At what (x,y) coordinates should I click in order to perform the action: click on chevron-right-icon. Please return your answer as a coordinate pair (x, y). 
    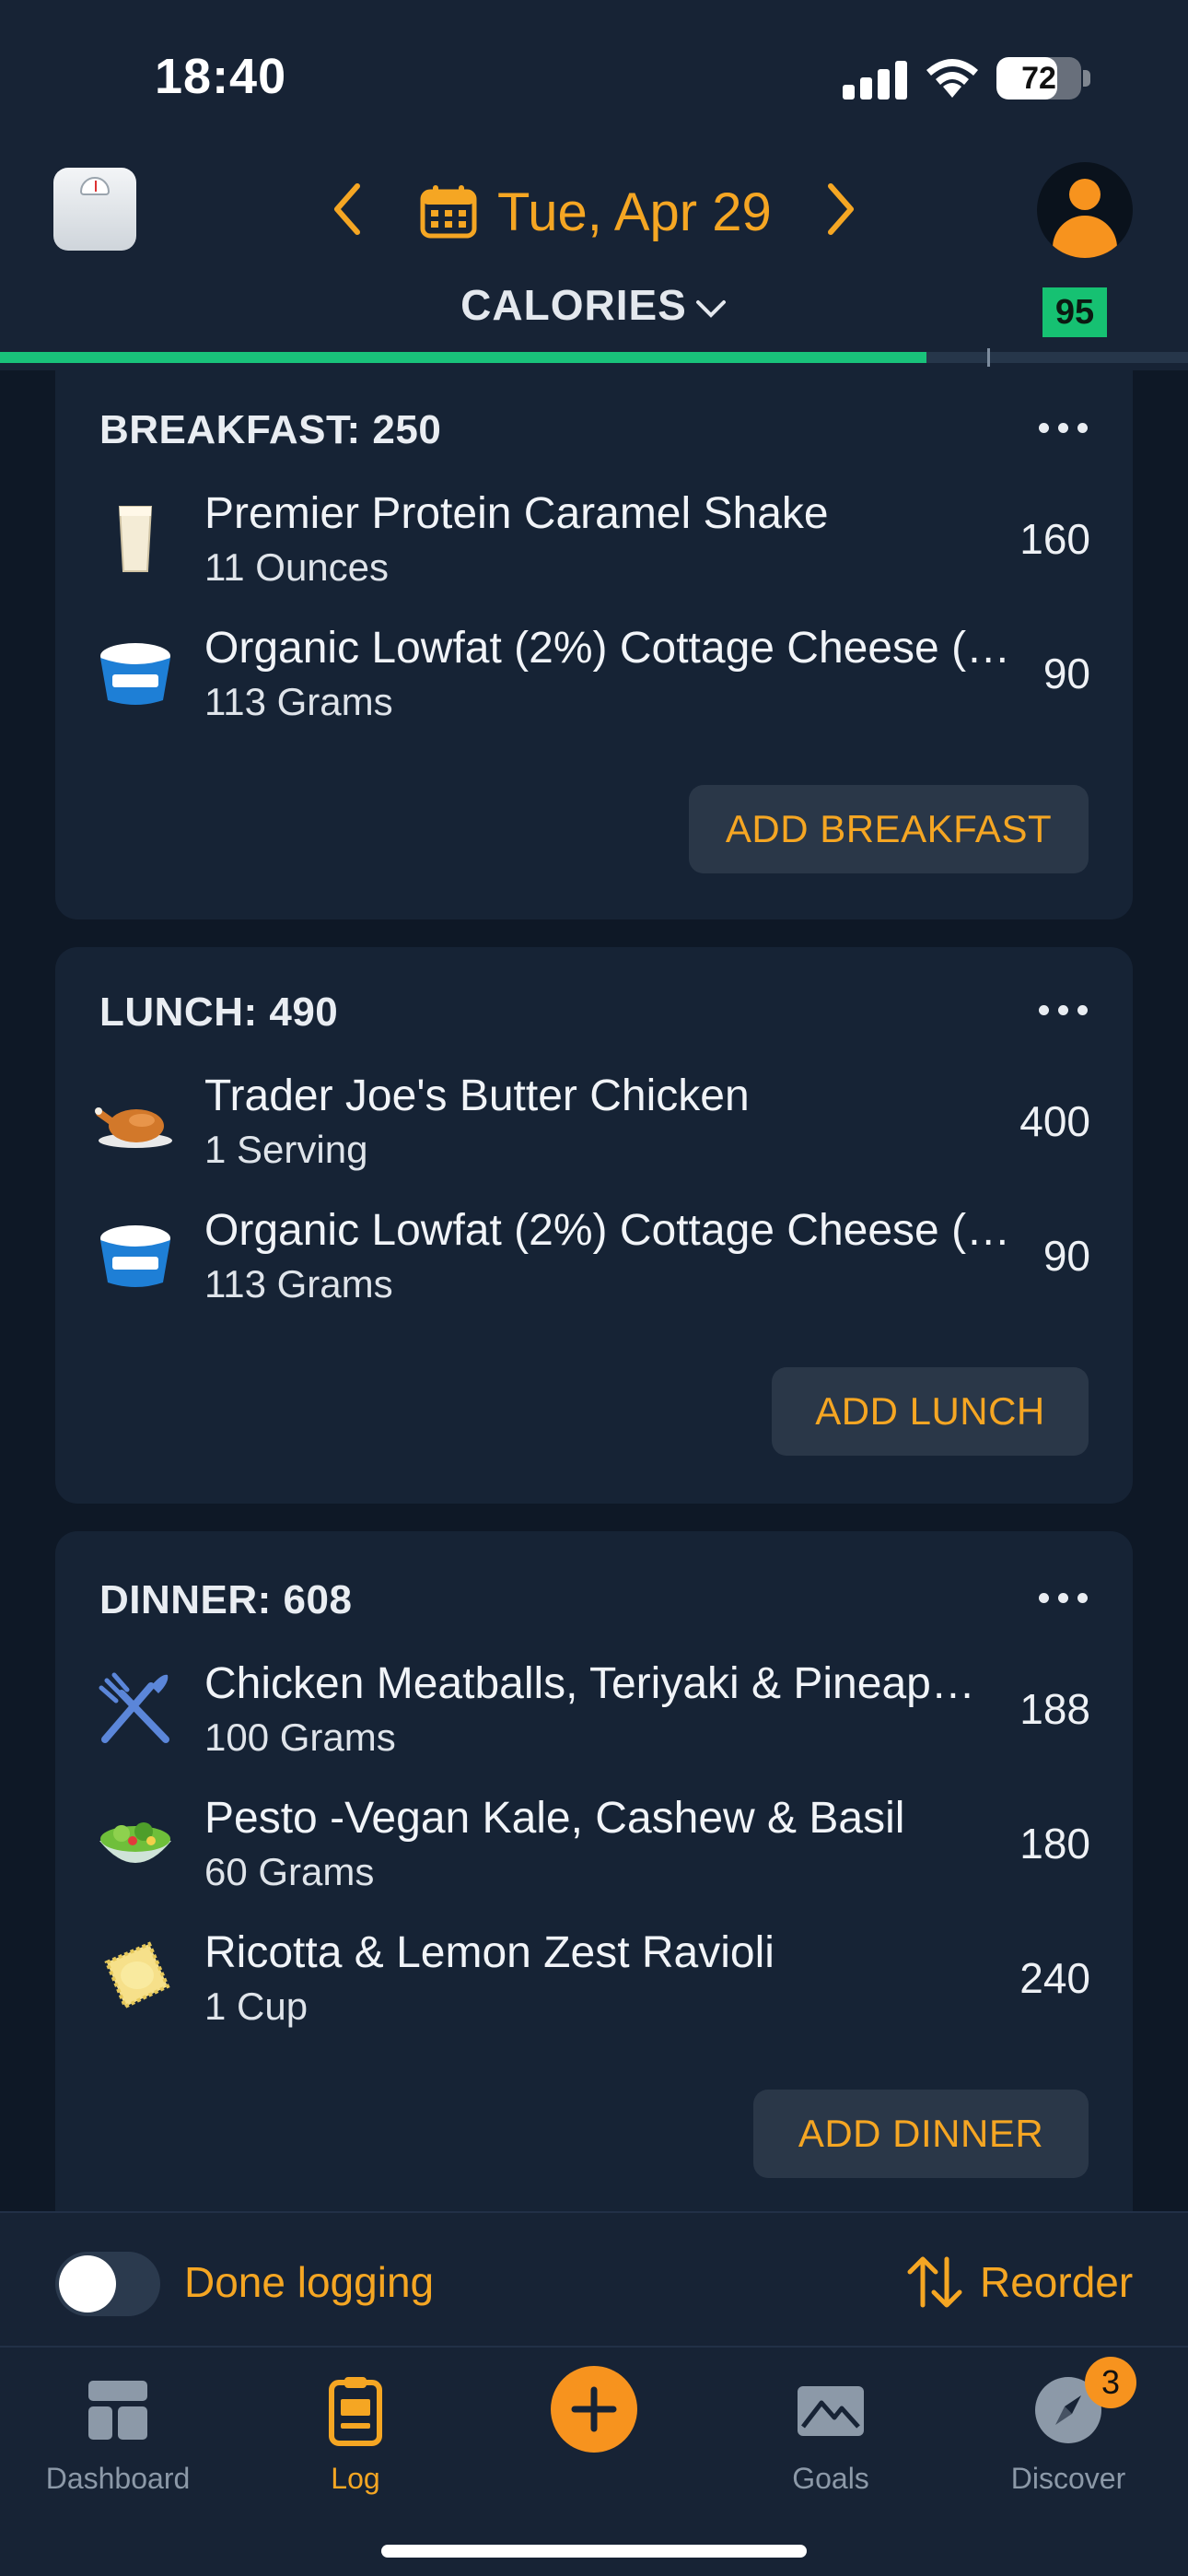
    Looking at the image, I should click on (839, 209).